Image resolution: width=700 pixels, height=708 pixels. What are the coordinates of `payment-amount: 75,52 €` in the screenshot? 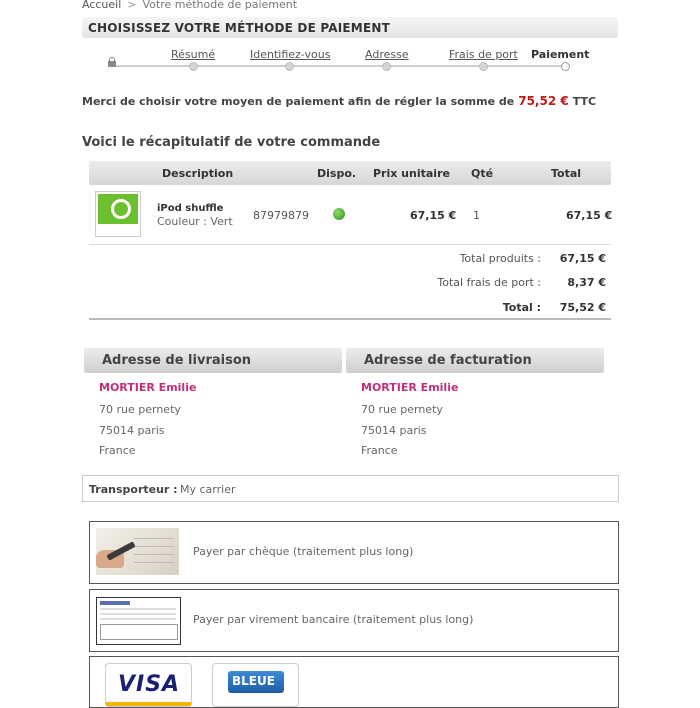 It's located at (543, 101).